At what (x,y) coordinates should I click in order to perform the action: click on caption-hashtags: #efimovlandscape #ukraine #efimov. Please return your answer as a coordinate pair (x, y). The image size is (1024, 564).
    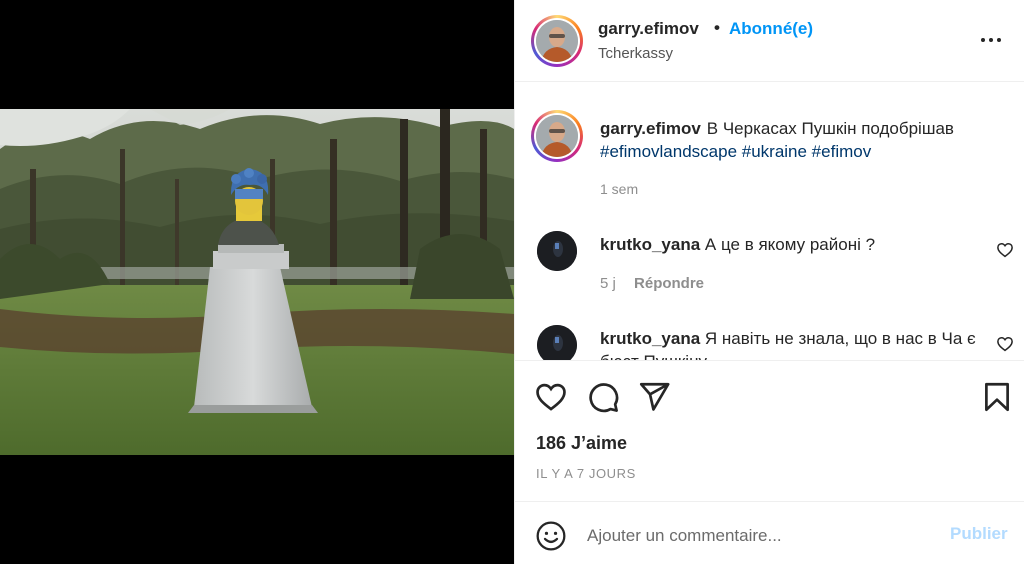
    Looking at the image, I should click on (735, 151).